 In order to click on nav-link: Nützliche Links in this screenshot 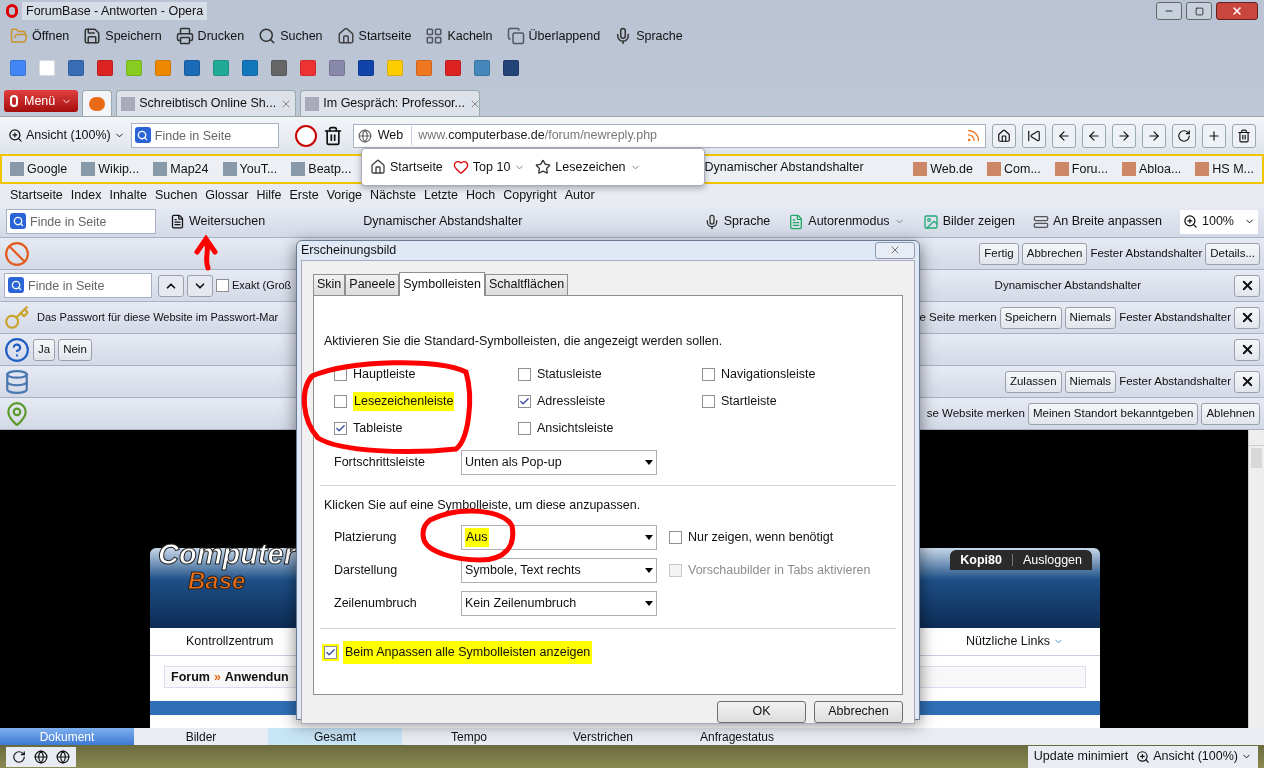, I will do `click(1014, 641)`.